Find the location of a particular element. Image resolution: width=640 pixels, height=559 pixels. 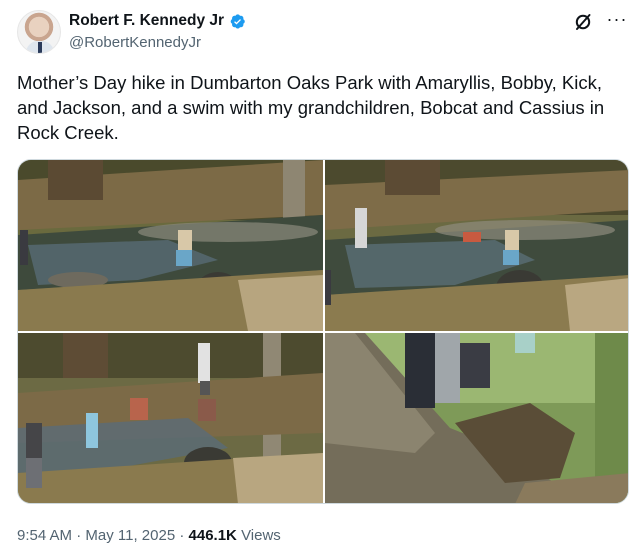

views-label: Views is located at coordinates (261, 535).